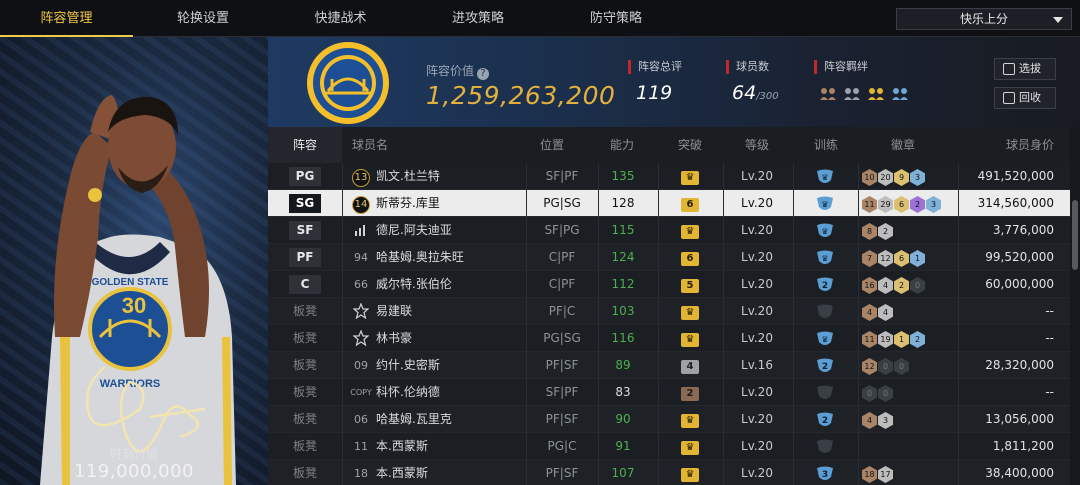  What do you see at coordinates (451, 311) in the screenshot?
I see `player-name: 易建联` at bounding box center [451, 311].